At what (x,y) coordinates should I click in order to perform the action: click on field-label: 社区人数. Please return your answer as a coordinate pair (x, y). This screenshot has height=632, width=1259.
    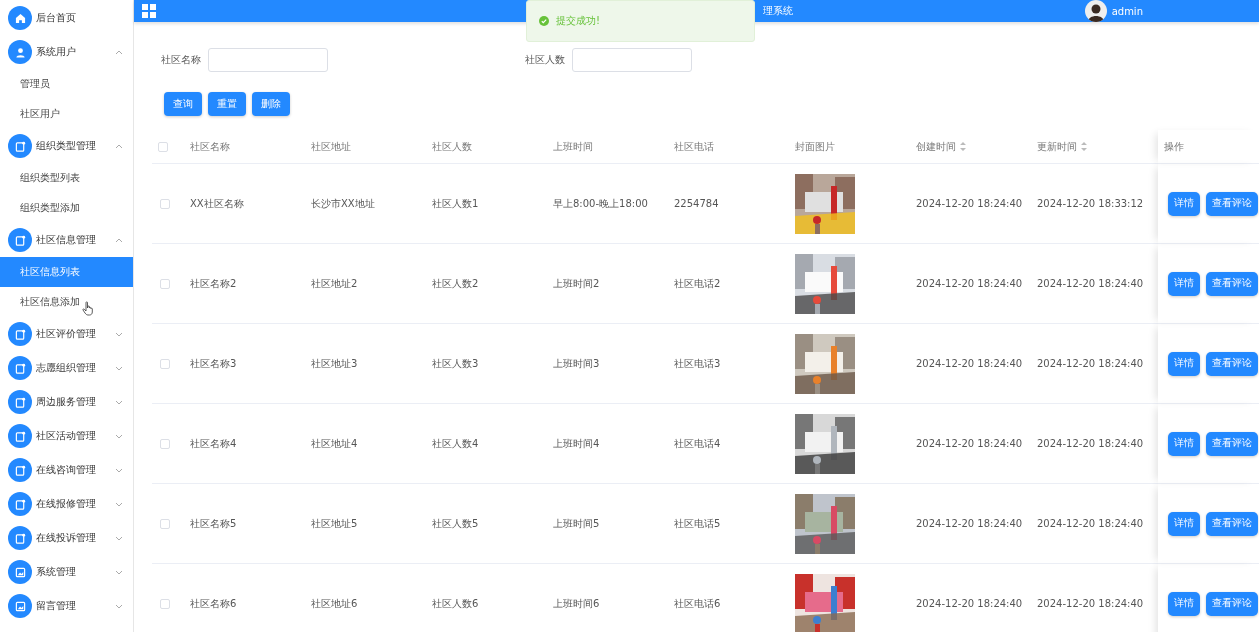
    Looking at the image, I should click on (545, 60).